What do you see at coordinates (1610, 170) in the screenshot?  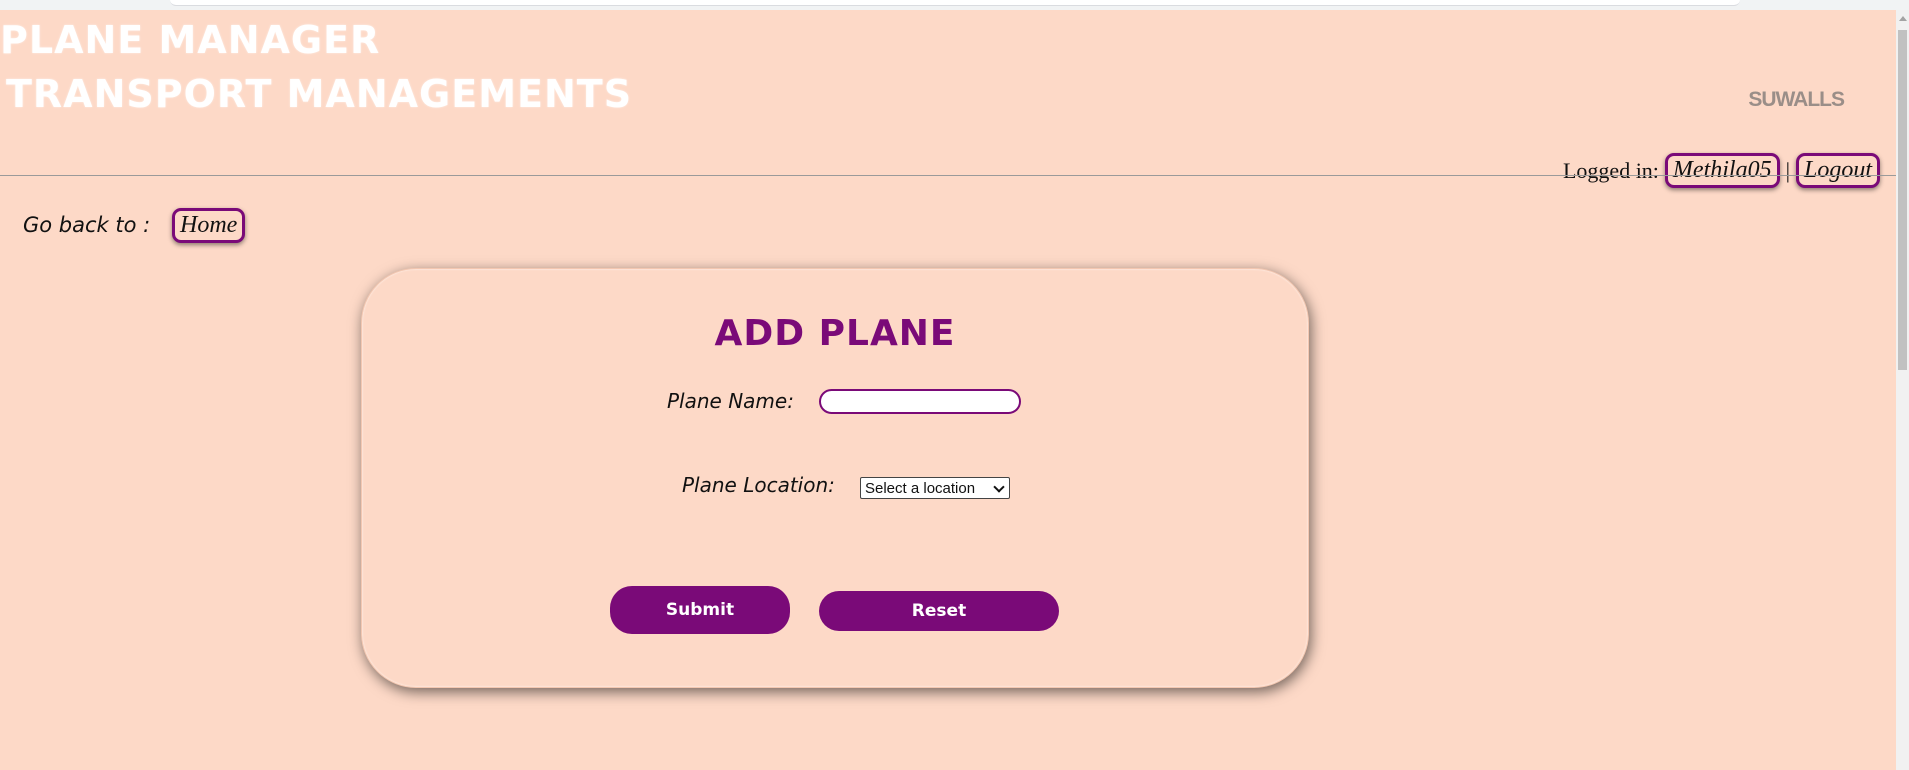 I see `logged-in-label: Logged in:` at bounding box center [1610, 170].